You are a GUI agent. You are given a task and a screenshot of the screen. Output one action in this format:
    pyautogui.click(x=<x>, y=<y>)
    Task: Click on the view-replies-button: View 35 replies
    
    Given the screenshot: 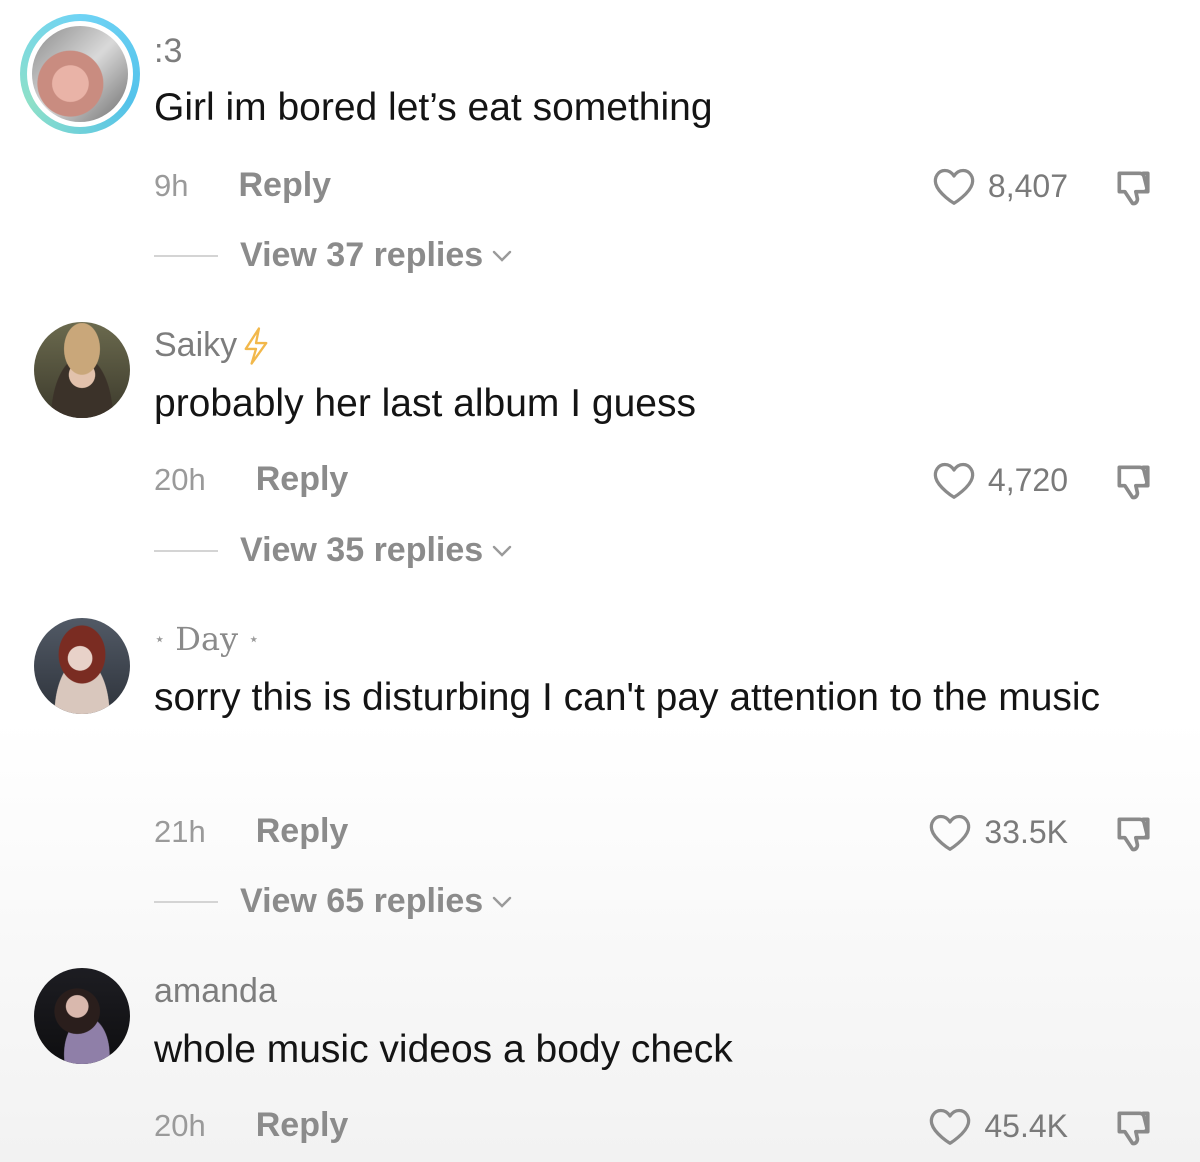 What is the action you would take?
    pyautogui.click(x=333, y=550)
    